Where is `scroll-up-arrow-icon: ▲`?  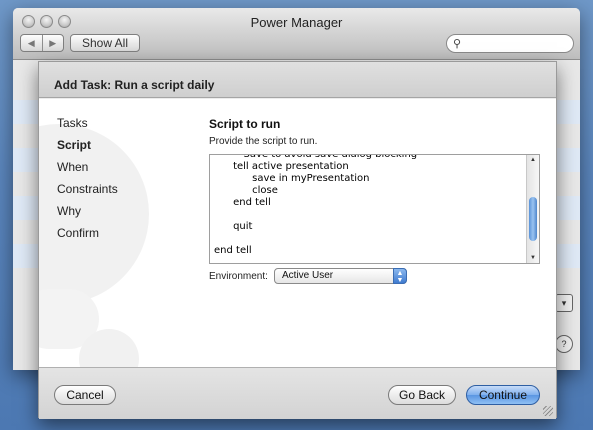
scroll-up-arrow-icon: ▲ is located at coordinates (533, 160).